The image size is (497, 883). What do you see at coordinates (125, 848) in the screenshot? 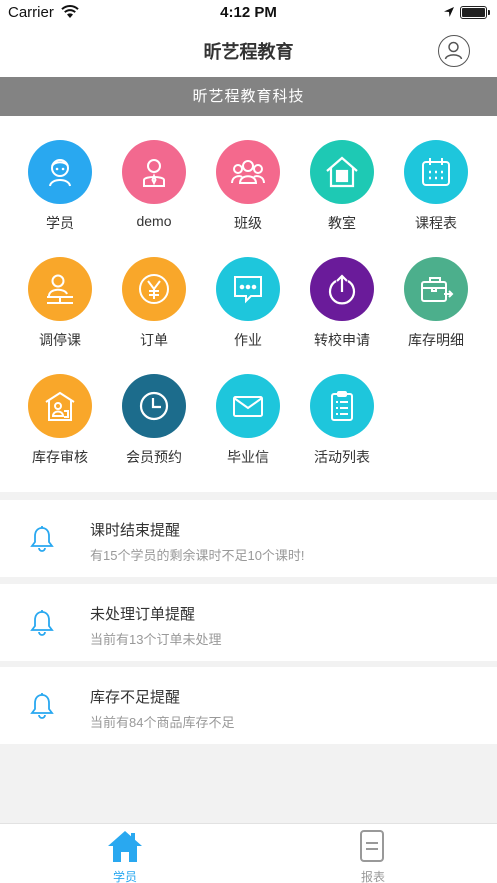
I see `home-icon` at bounding box center [125, 848].